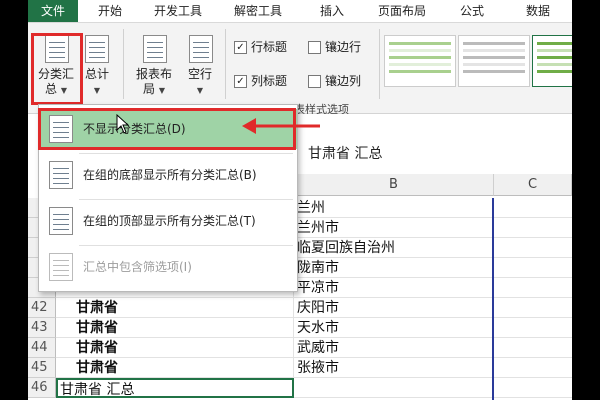  What do you see at coordinates (394, 228) in the screenshot?
I see `cell-b: 兰州市` at bounding box center [394, 228].